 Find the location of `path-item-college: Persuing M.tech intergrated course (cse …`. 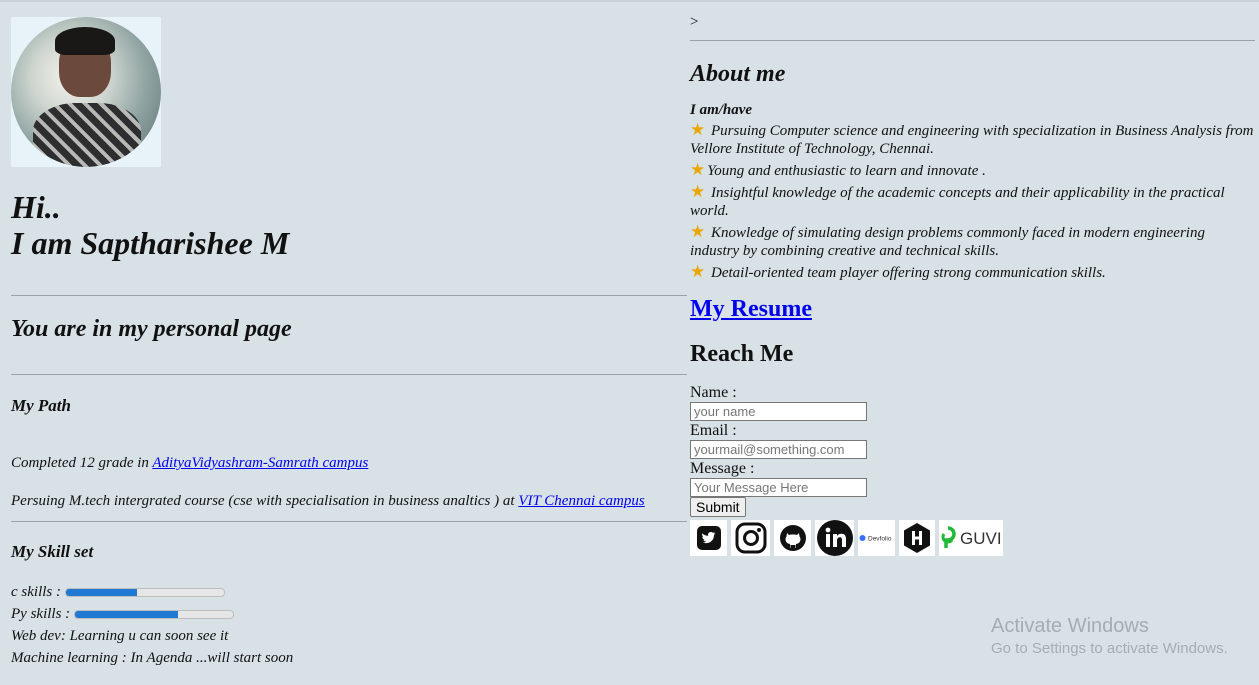

path-item-college: Persuing M.tech intergrated course (cse … is located at coordinates (349, 501).